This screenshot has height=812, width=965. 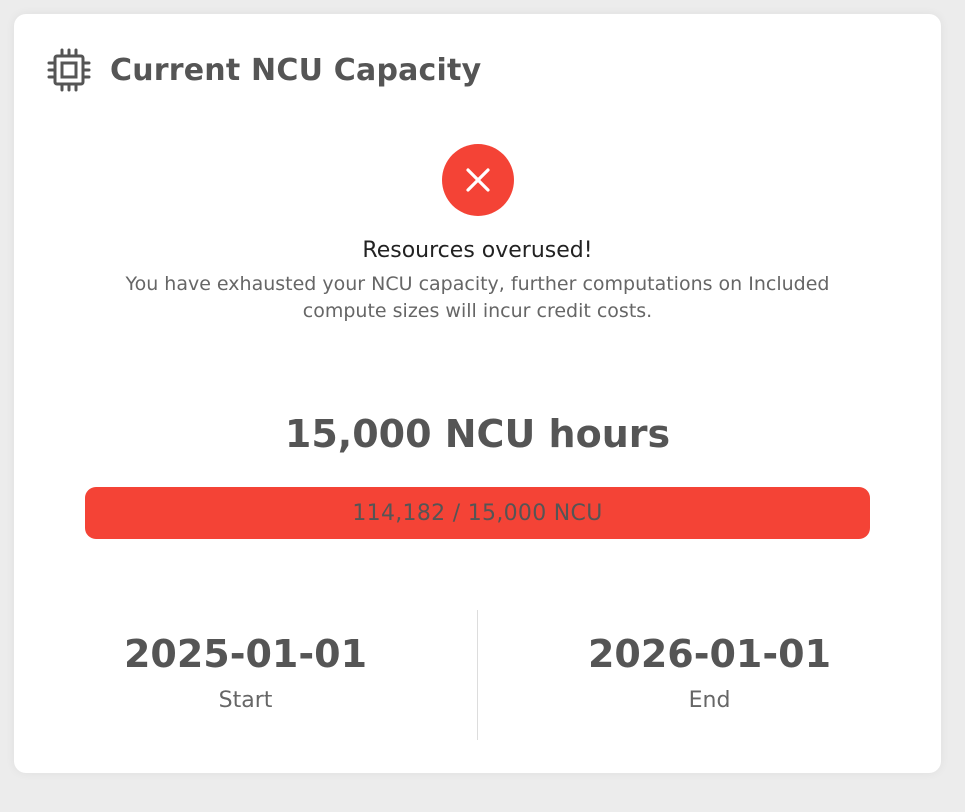 I want to click on usage-progress-label: 114,182 / 15,000 NCU, so click(x=477, y=513).